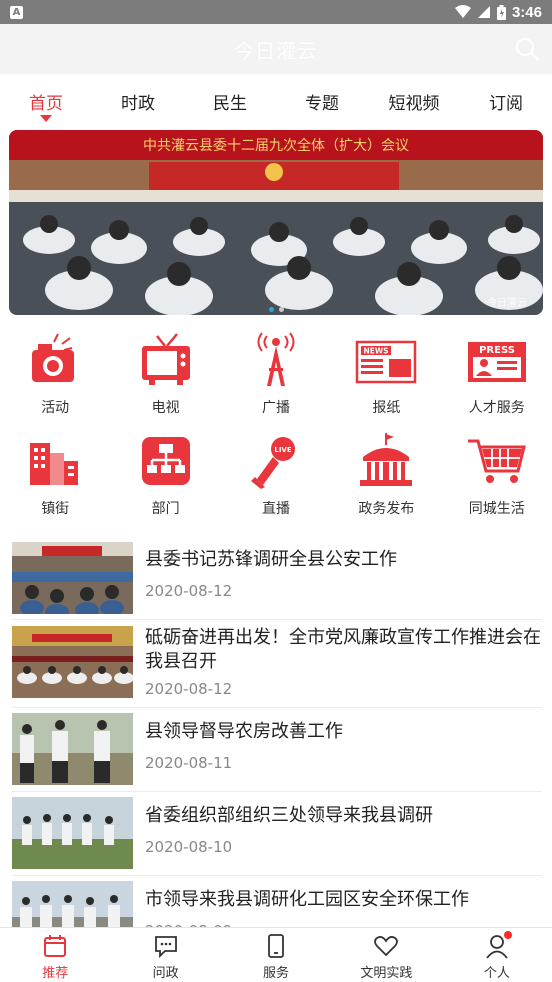 The image size is (552, 982). I want to click on tab-topics: 专题, so click(322, 100).